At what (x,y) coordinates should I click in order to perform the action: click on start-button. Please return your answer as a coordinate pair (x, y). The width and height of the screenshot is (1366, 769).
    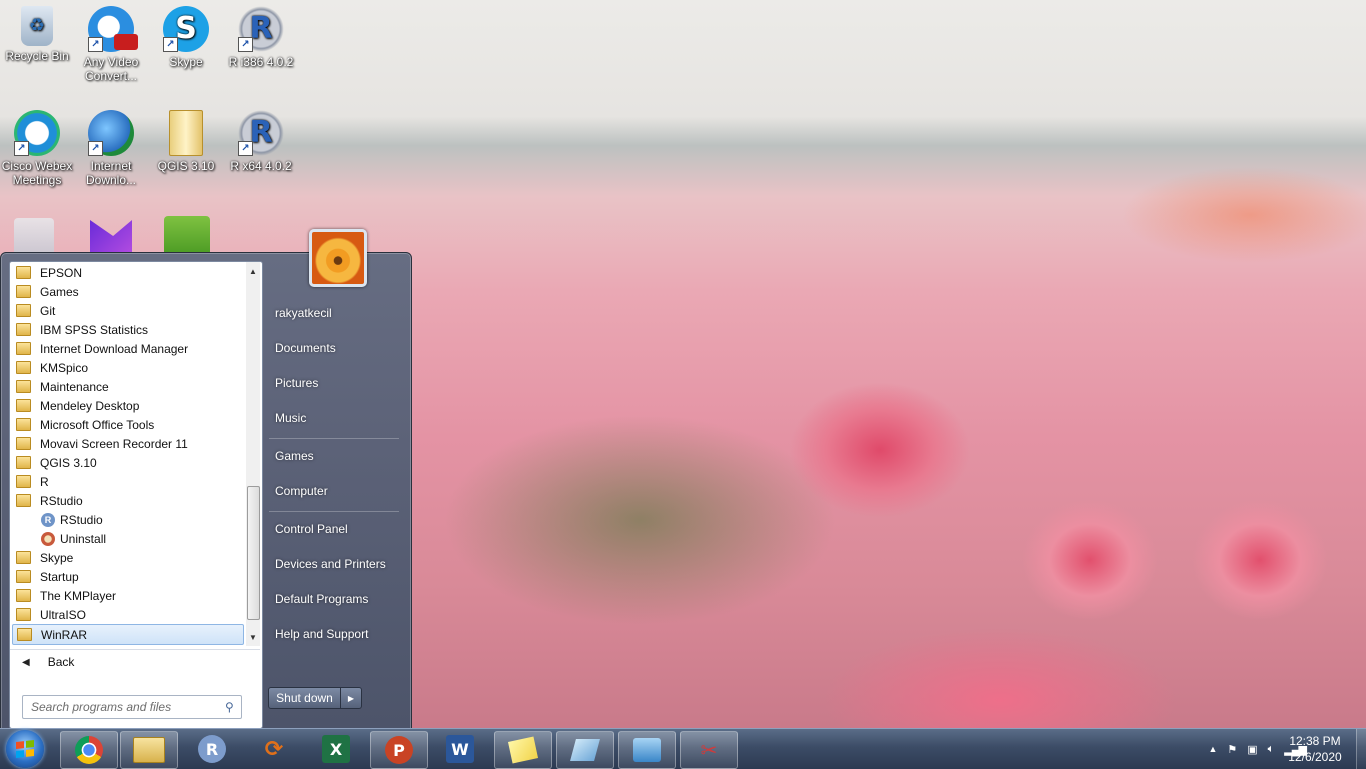
    Looking at the image, I should click on (25, 749).